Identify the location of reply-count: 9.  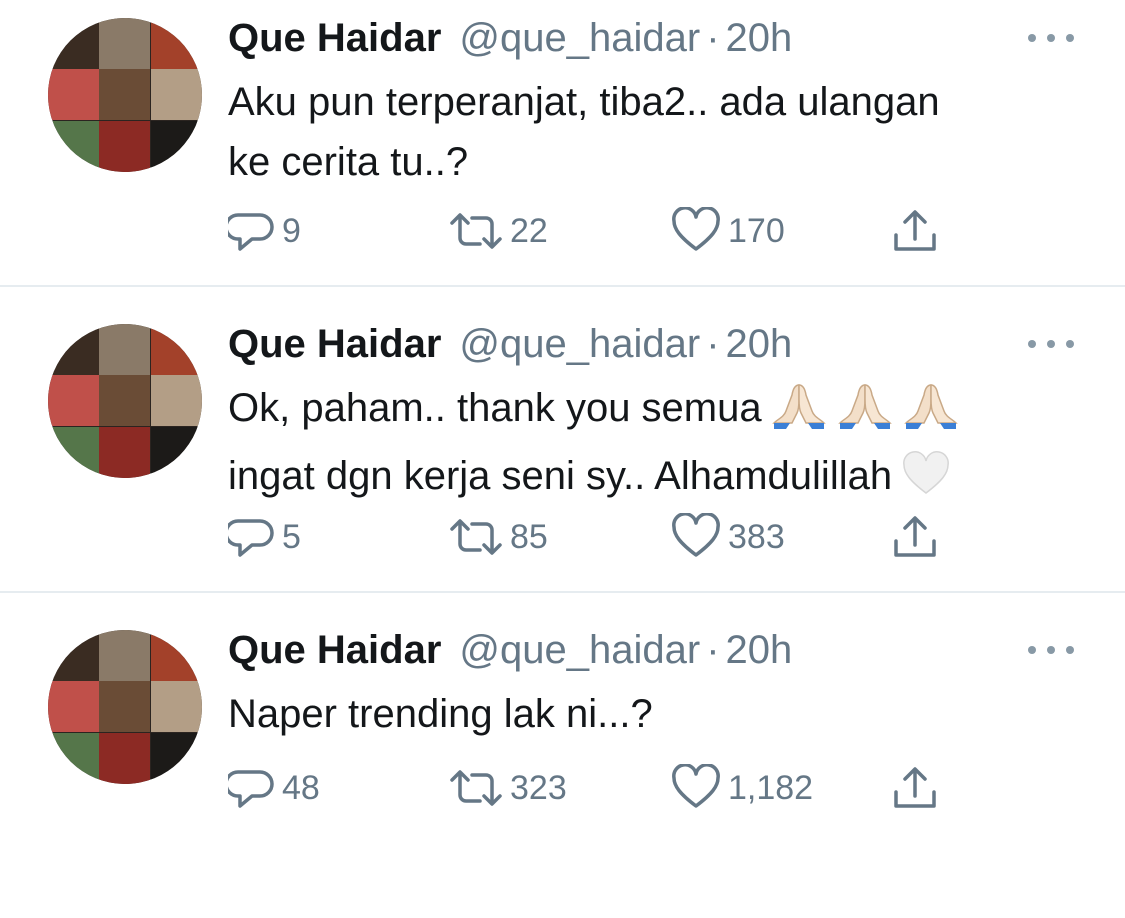
(291, 230).